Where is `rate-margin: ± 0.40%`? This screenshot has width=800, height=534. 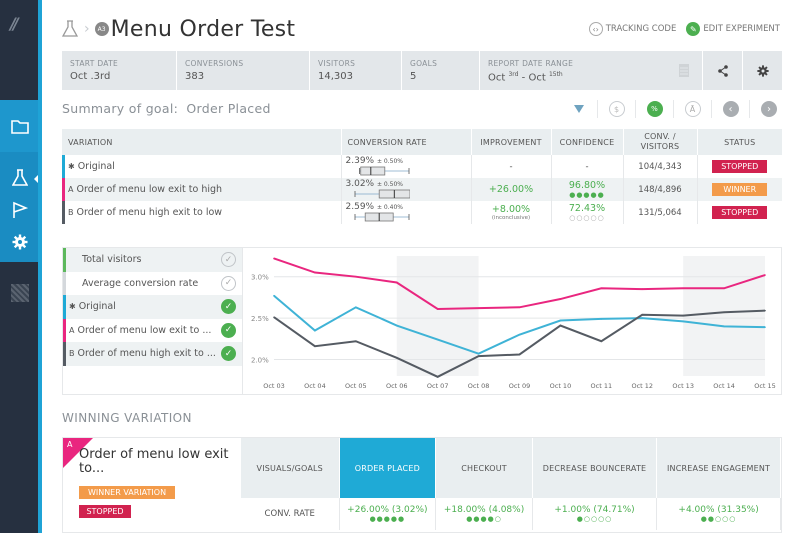 rate-margin: ± 0.40% is located at coordinates (389, 208).